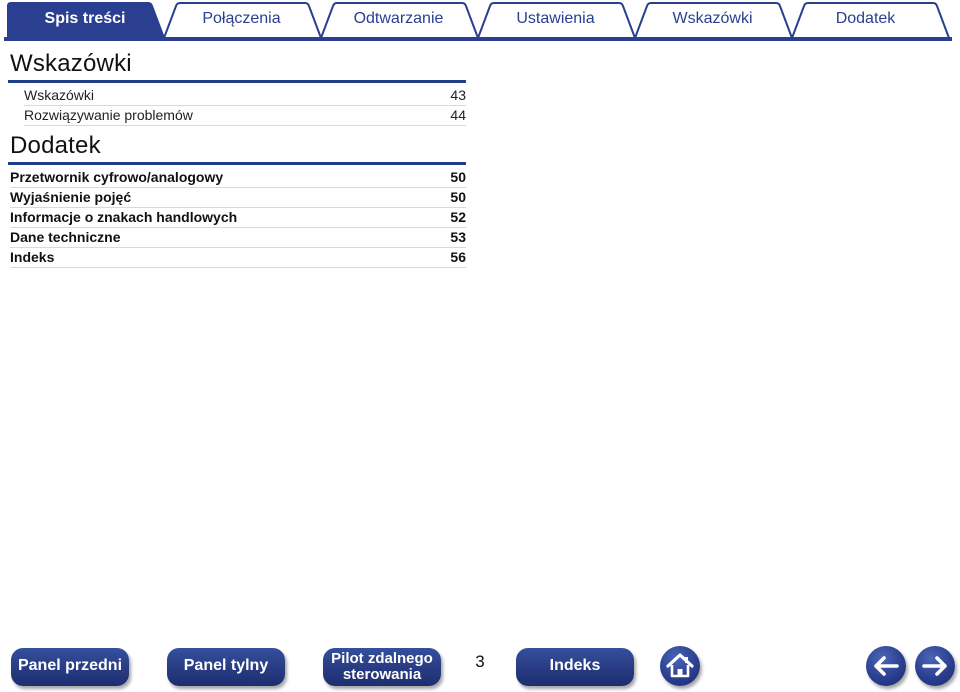 The width and height of the screenshot is (960, 692). I want to click on forward-button, so click(935, 666).